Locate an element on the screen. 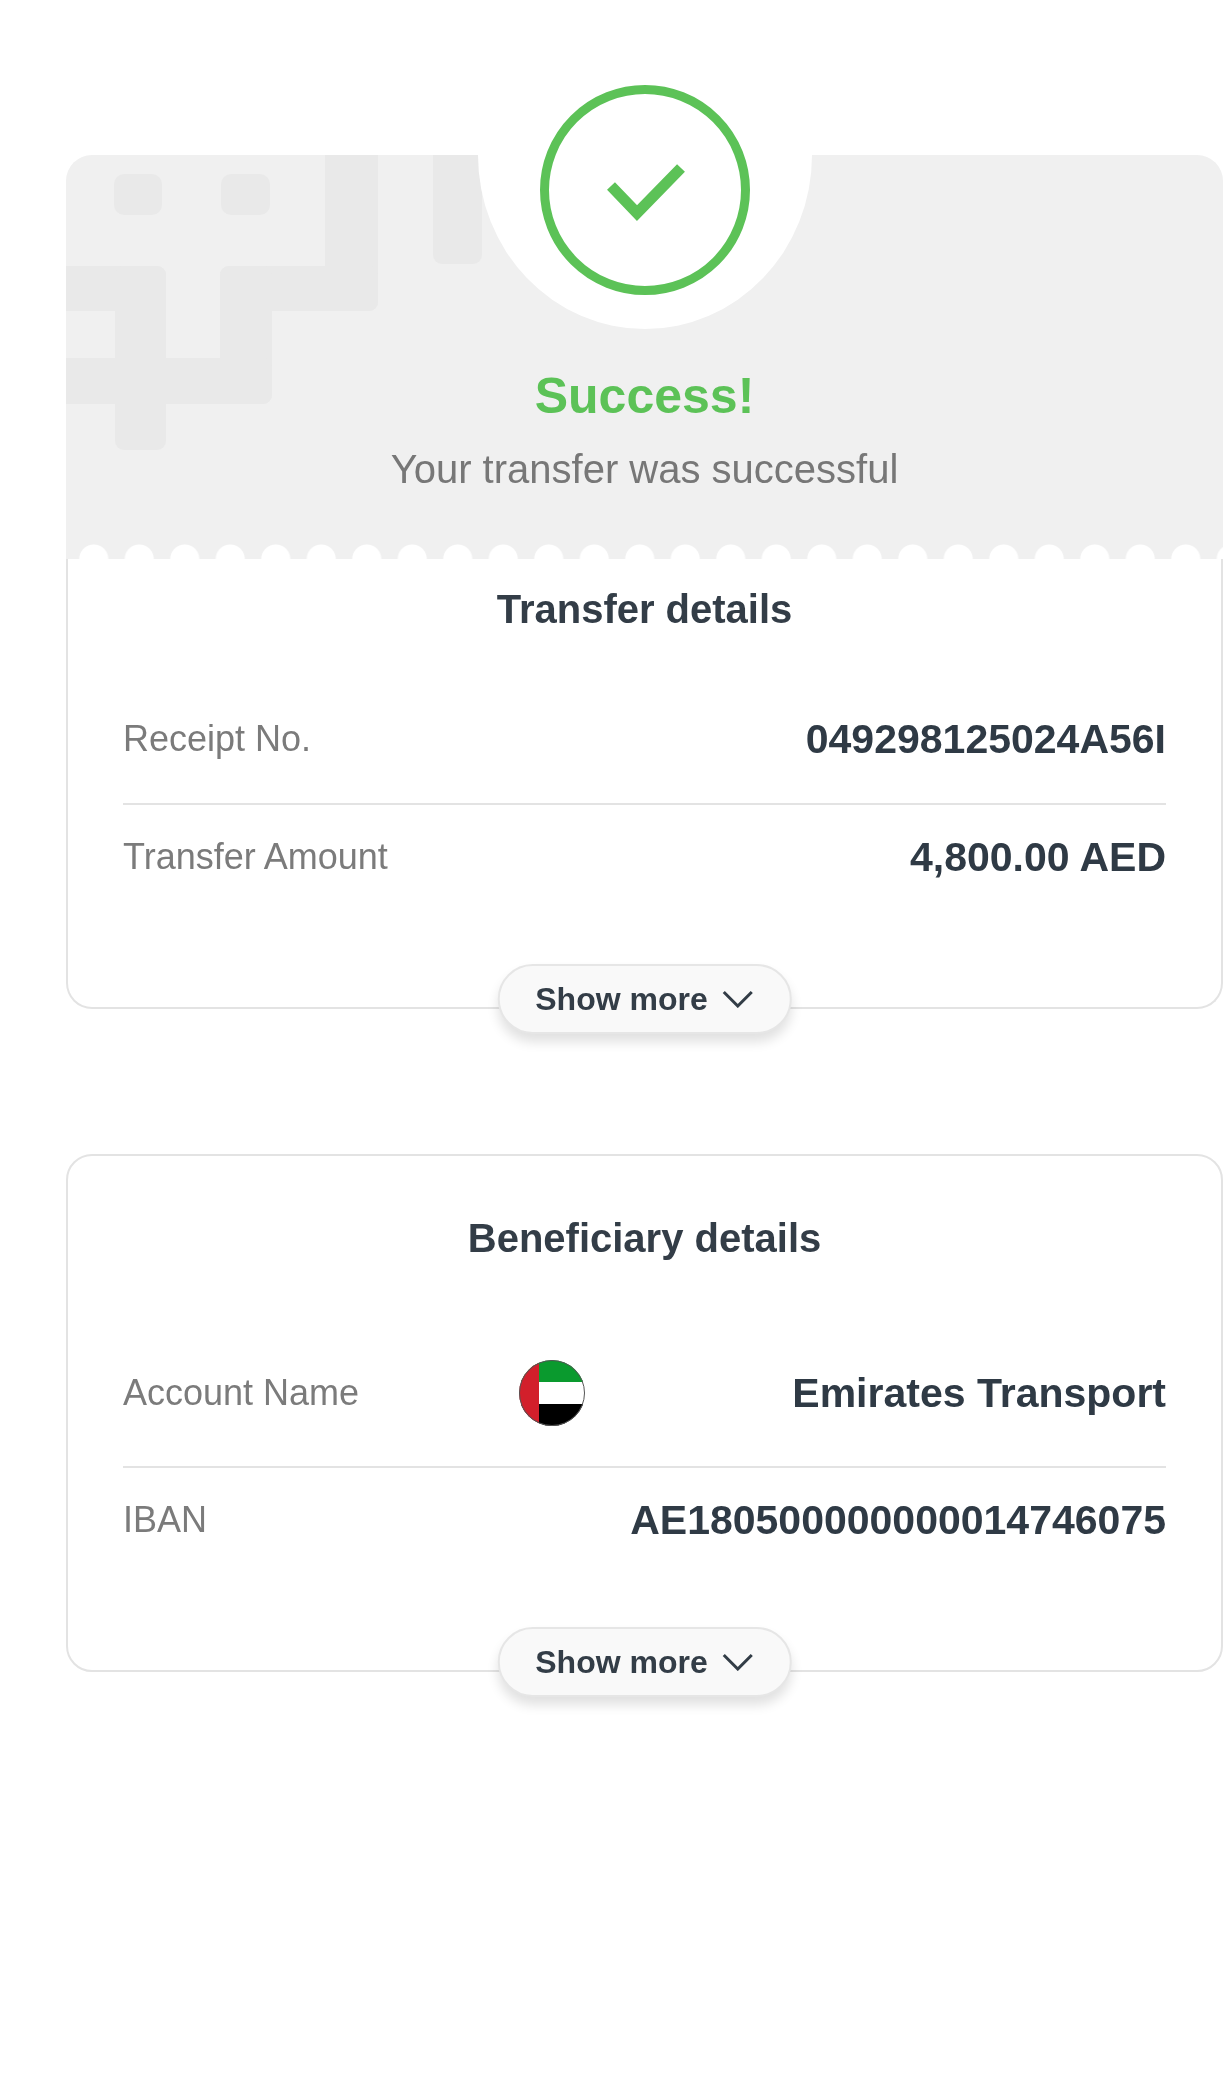 This screenshot has width=1231, height=2075. status-title: Success! is located at coordinates (644, 396).